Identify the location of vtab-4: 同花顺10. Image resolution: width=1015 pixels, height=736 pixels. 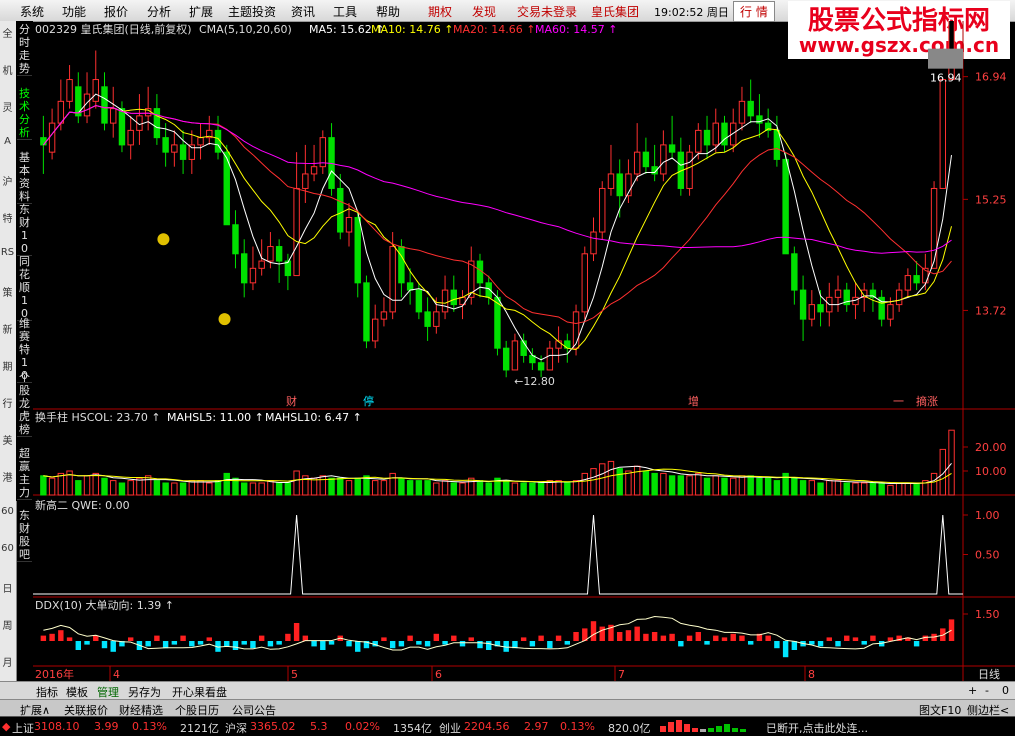
(24, 288).